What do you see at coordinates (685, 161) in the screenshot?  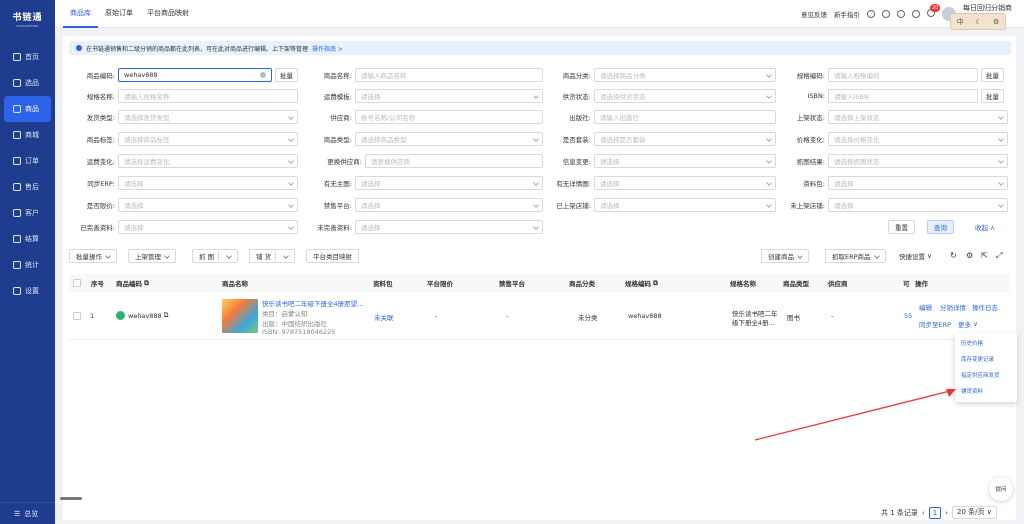 I see `info-change-select: 请选择` at bounding box center [685, 161].